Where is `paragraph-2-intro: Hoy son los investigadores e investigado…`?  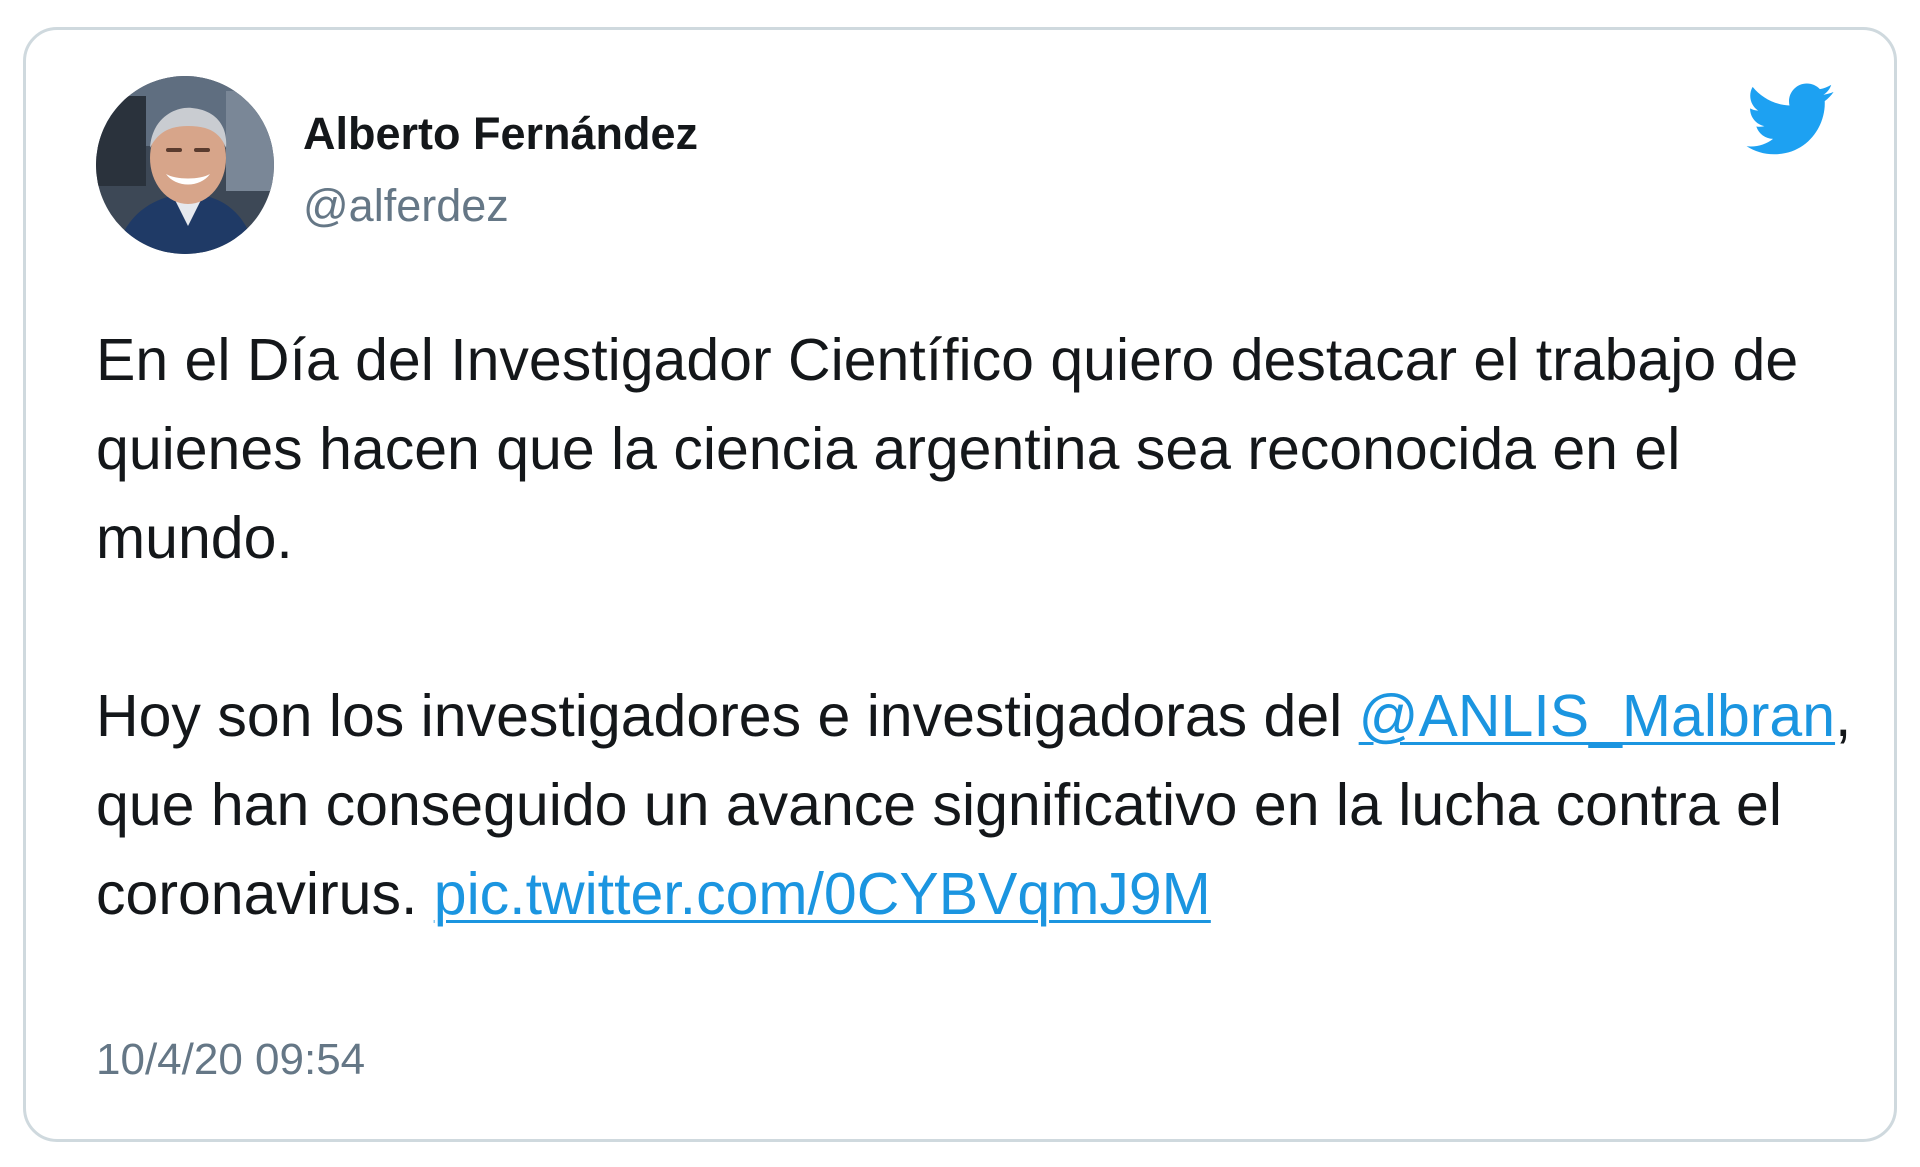
paragraph-2-intro: Hoy son los investigadores e investigado… is located at coordinates (727, 716).